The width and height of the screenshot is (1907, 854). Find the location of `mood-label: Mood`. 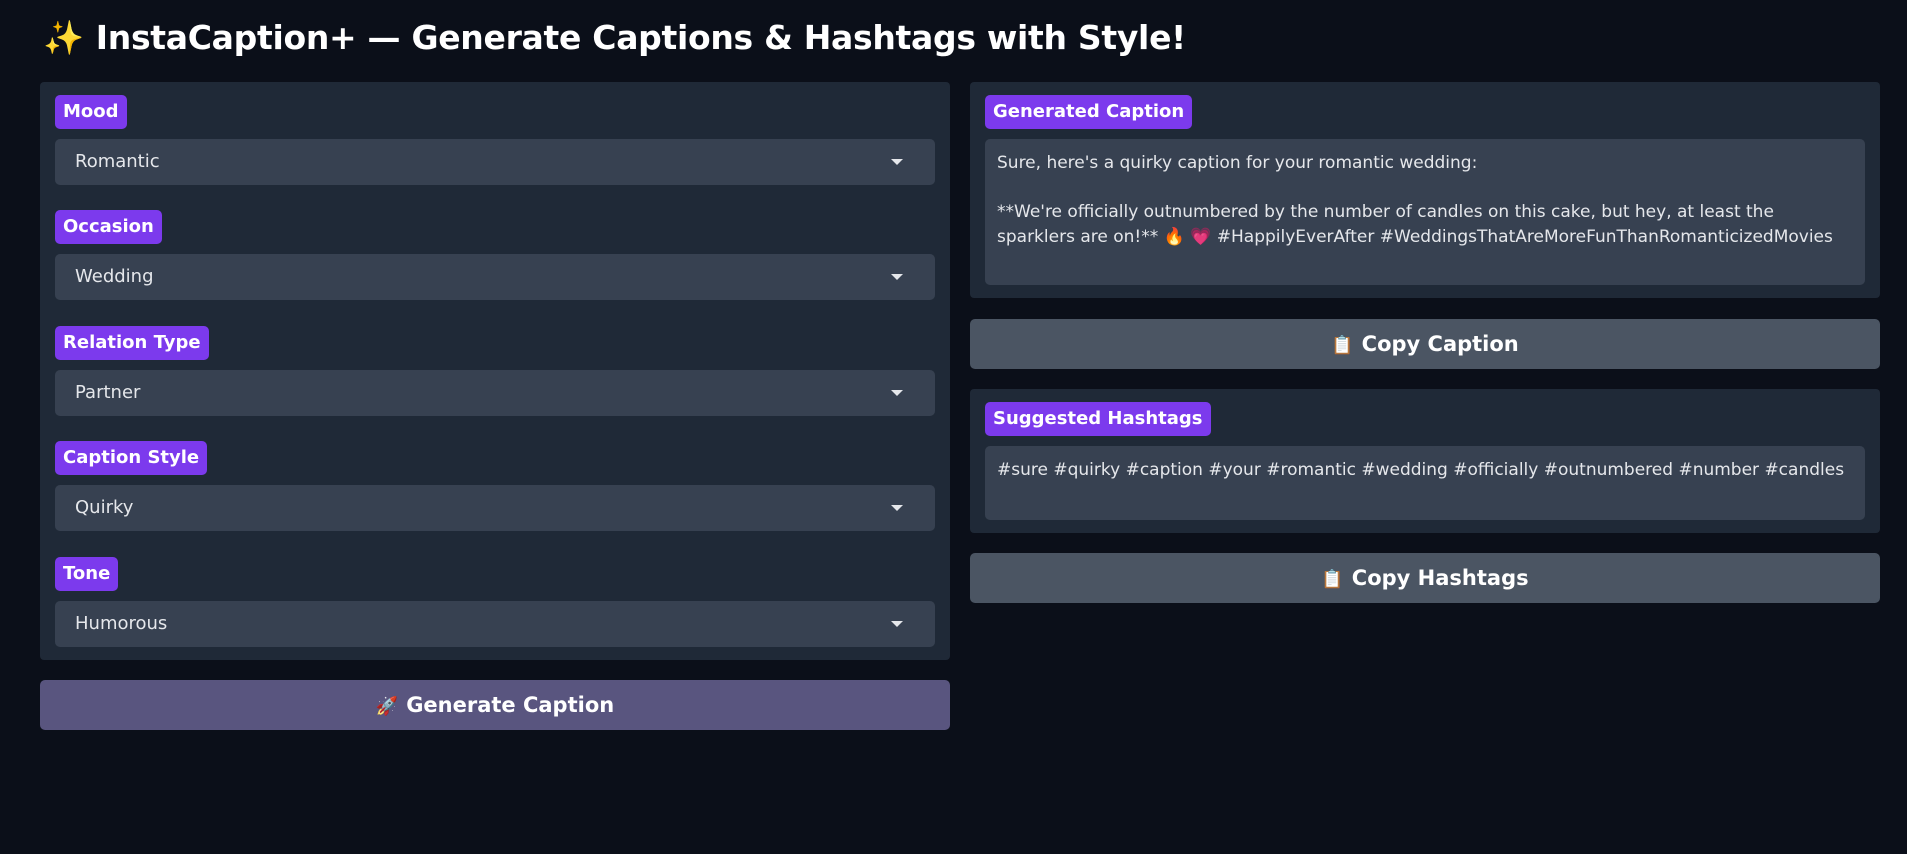

mood-label: Mood is located at coordinates (91, 112).